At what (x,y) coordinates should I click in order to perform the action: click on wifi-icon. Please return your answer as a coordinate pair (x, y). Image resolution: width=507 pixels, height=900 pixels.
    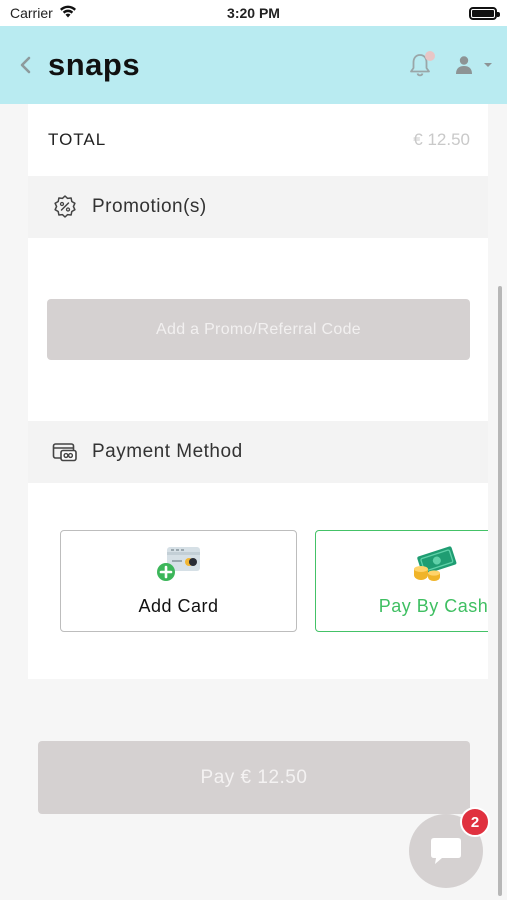
    Looking at the image, I should click on (68, 13).